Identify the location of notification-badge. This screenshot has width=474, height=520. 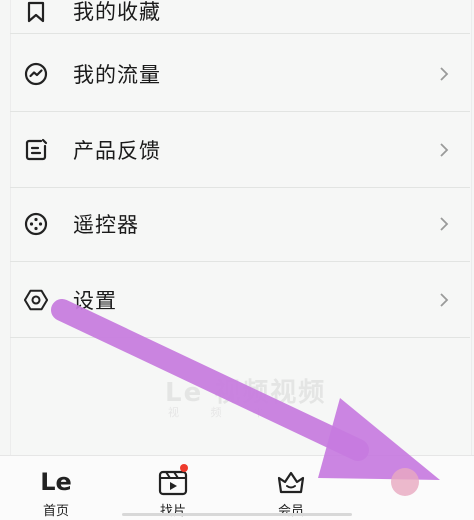
(184, 468).